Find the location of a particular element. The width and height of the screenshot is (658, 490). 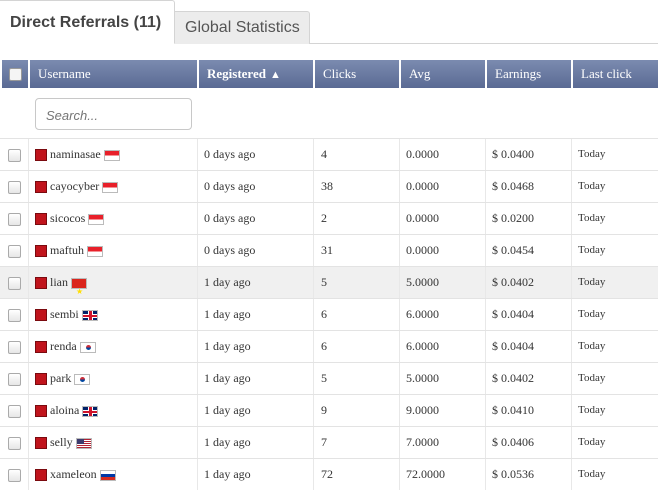

earnings-cell: $ 0.0200 is located at coordinates (513, 218).